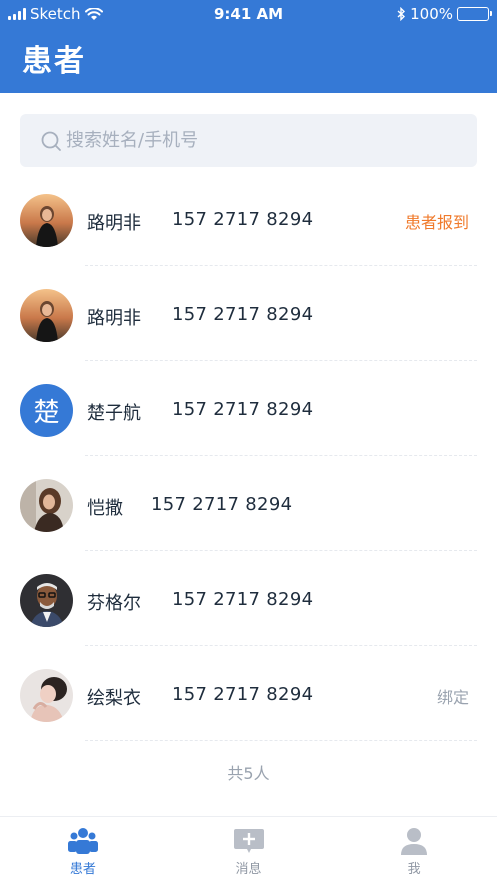  Describe the element at coordinates (51, 141) in the screenshot. I see `search-icon` at that location.